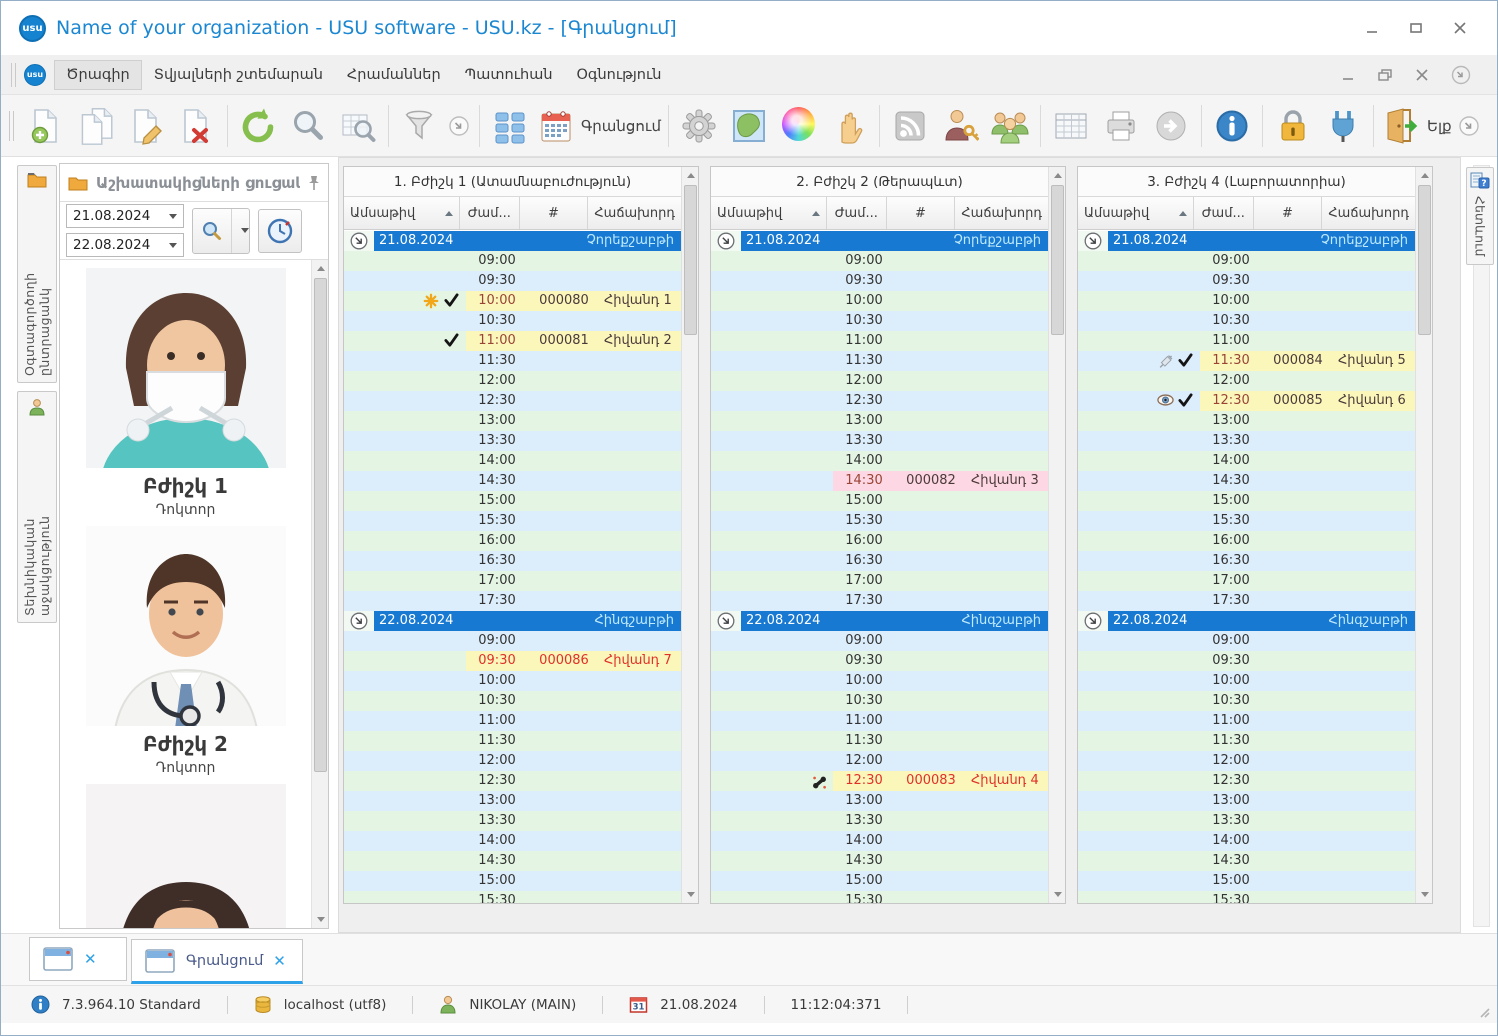 This screenshot has width=1498, height=1036. Describe the element at coordinates (240, 230) in the screenshot. I see `chevron-down-icon` at that location.